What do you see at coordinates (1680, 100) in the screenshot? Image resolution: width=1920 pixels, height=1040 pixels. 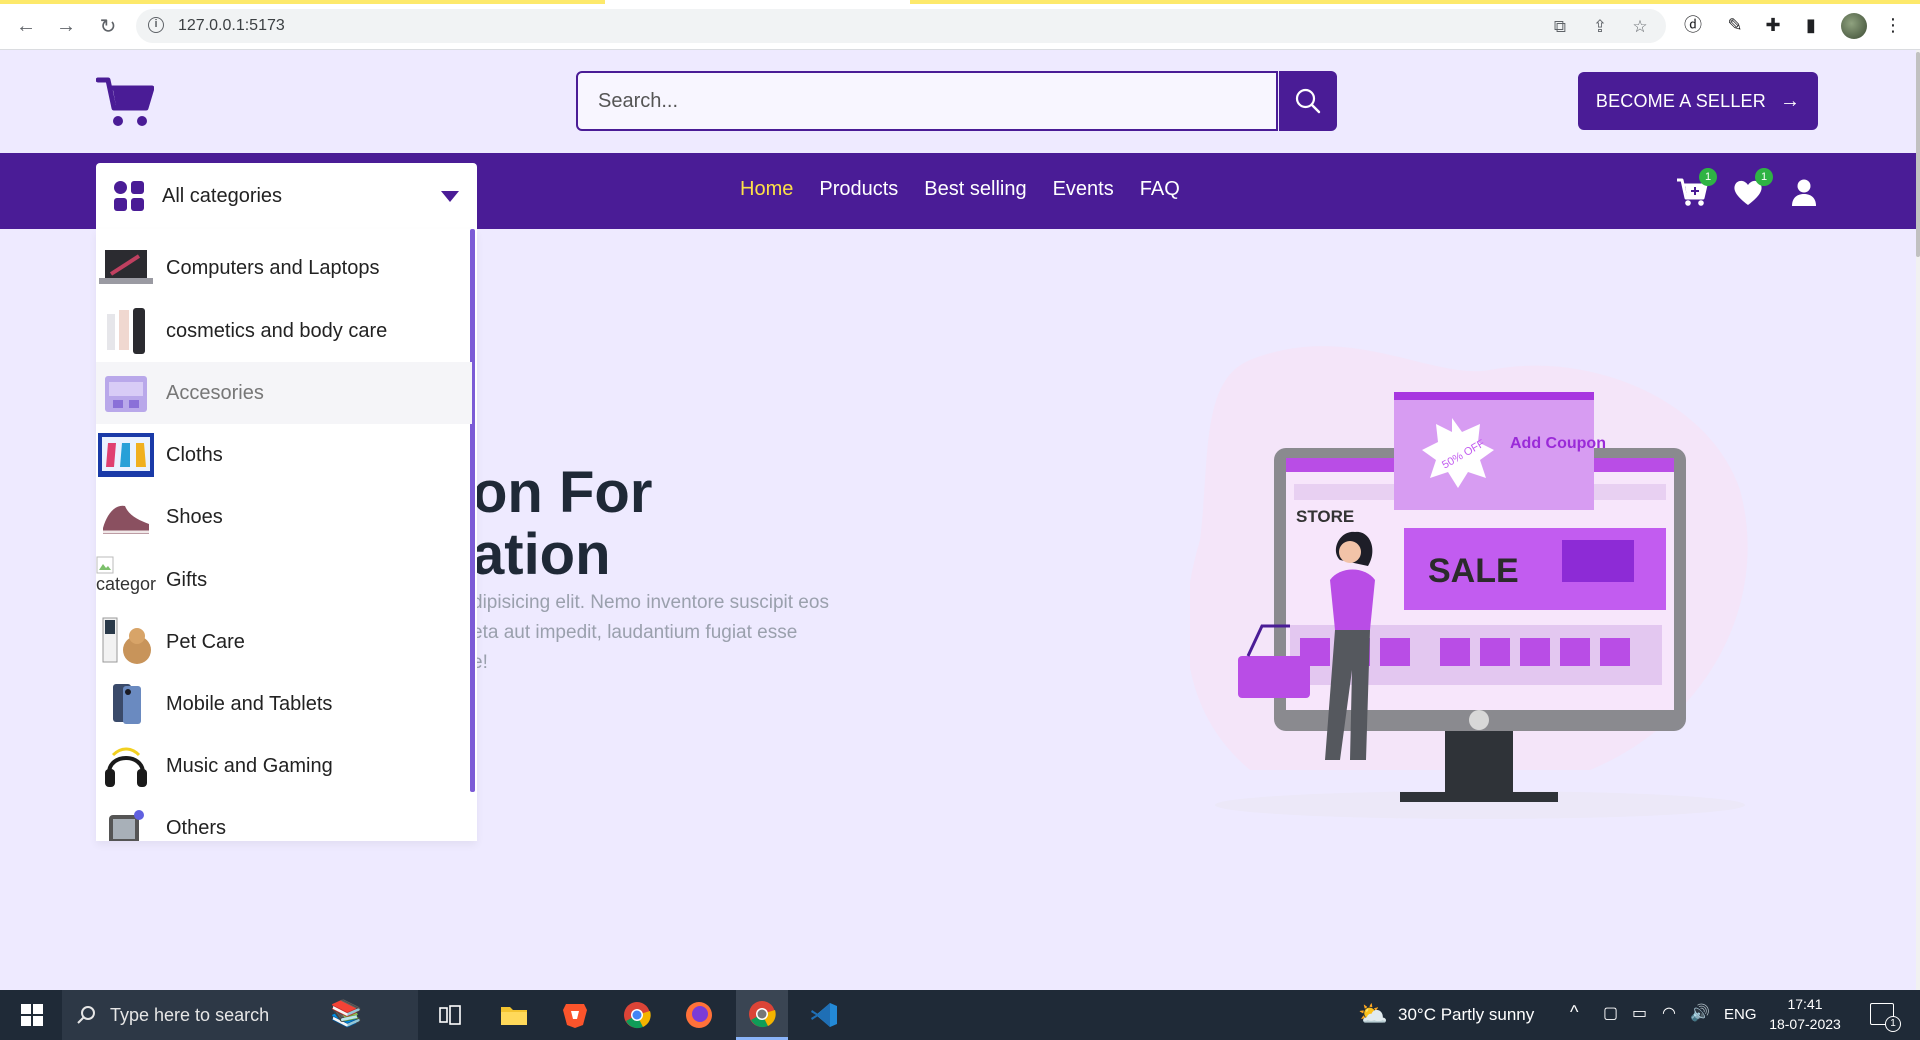 I see `become-seller-label: BECOME A SELLER` at bounding box center [1680, 100].